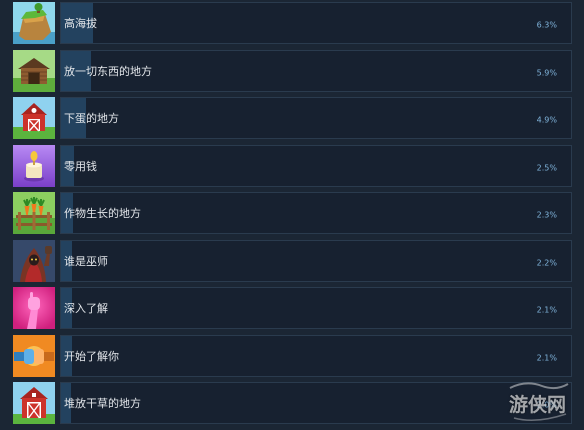 The height and width of the screenshot is (430, 584). What do you see at coordinates (546, 262) in the screenshot?
I see `achievement-percent: 2.2%` at bounding box center [546, 262].